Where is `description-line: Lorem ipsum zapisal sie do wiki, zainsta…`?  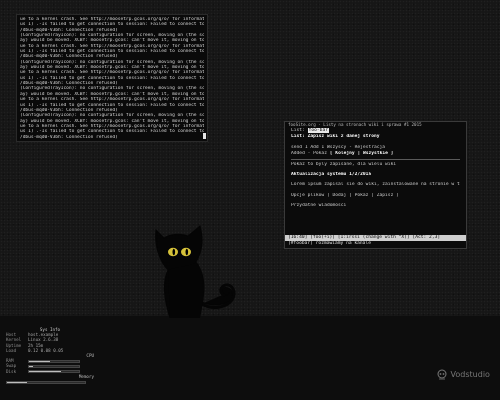 description-line: Lorem ipsum zapisal sie do wiki, zainsta… is located at coordinates (375, 185).